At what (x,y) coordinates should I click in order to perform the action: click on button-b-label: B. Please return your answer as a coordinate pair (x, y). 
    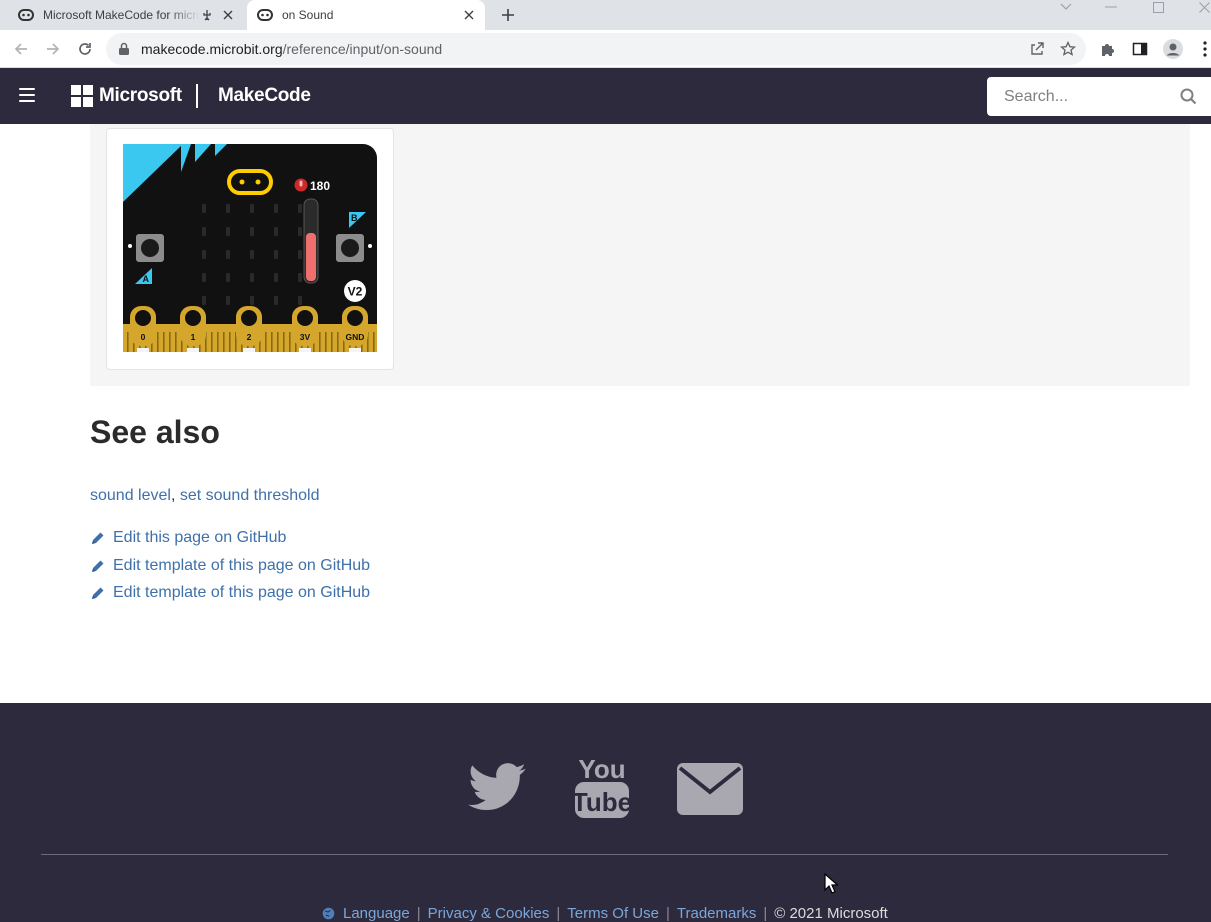
    Looking at the image, I should click on (354, 218).